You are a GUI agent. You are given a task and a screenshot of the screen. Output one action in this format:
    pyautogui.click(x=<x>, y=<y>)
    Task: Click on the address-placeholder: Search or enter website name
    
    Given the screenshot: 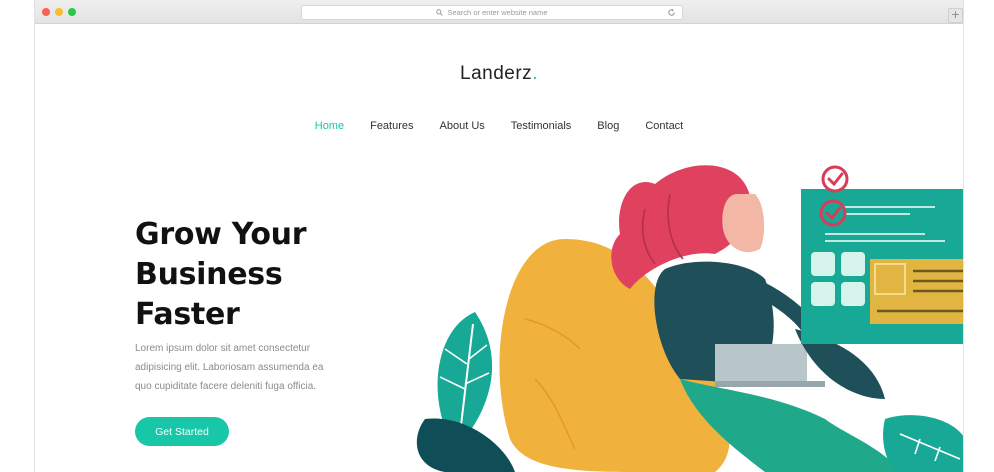 What is the action you would take?
    pyautogui.click(x=497, y=12)
    